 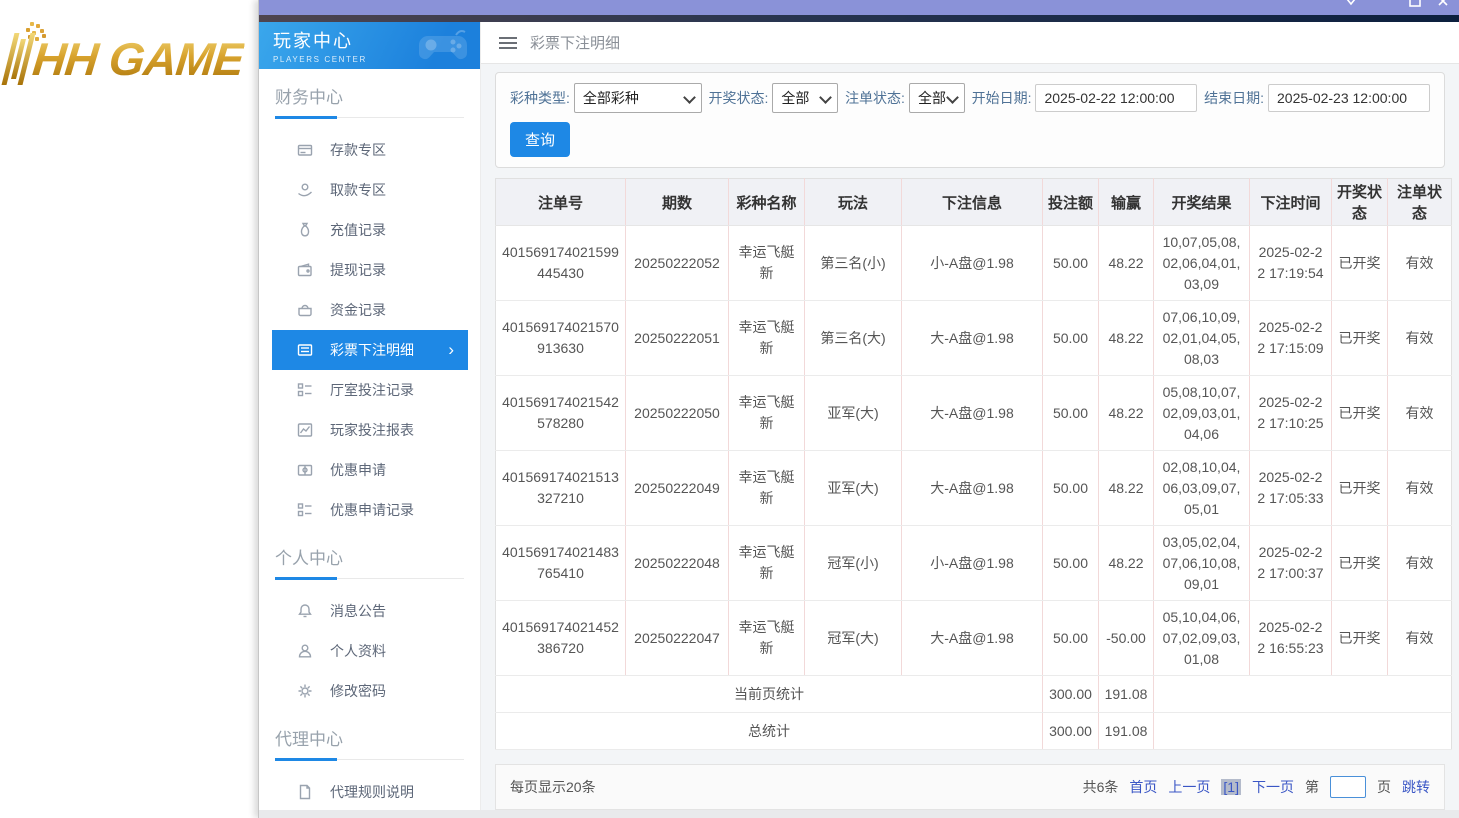 What do you see at coordinates (637, 98) in the screenshot?
I see `lottery-type-select: 全部彩种` at bounding box center [637, 98].